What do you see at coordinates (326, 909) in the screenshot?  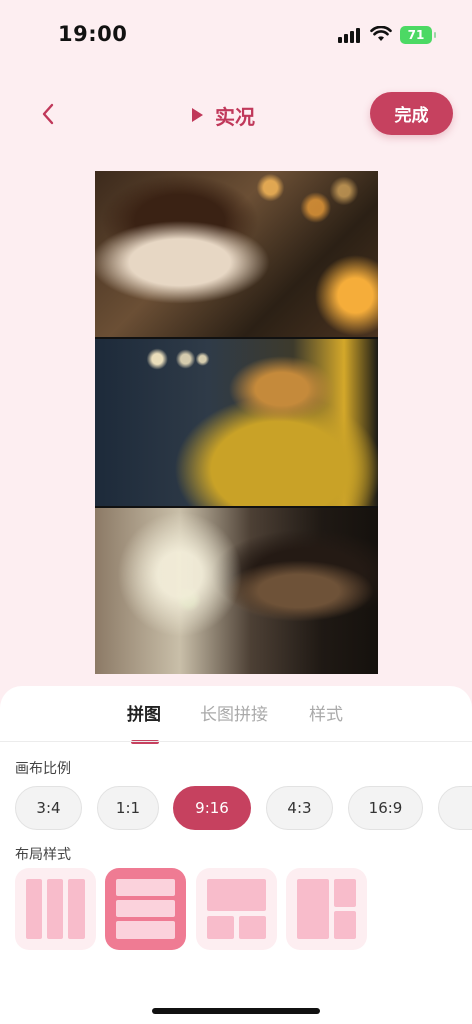 I see `layout-left-large` at bounding box center [326, 909].